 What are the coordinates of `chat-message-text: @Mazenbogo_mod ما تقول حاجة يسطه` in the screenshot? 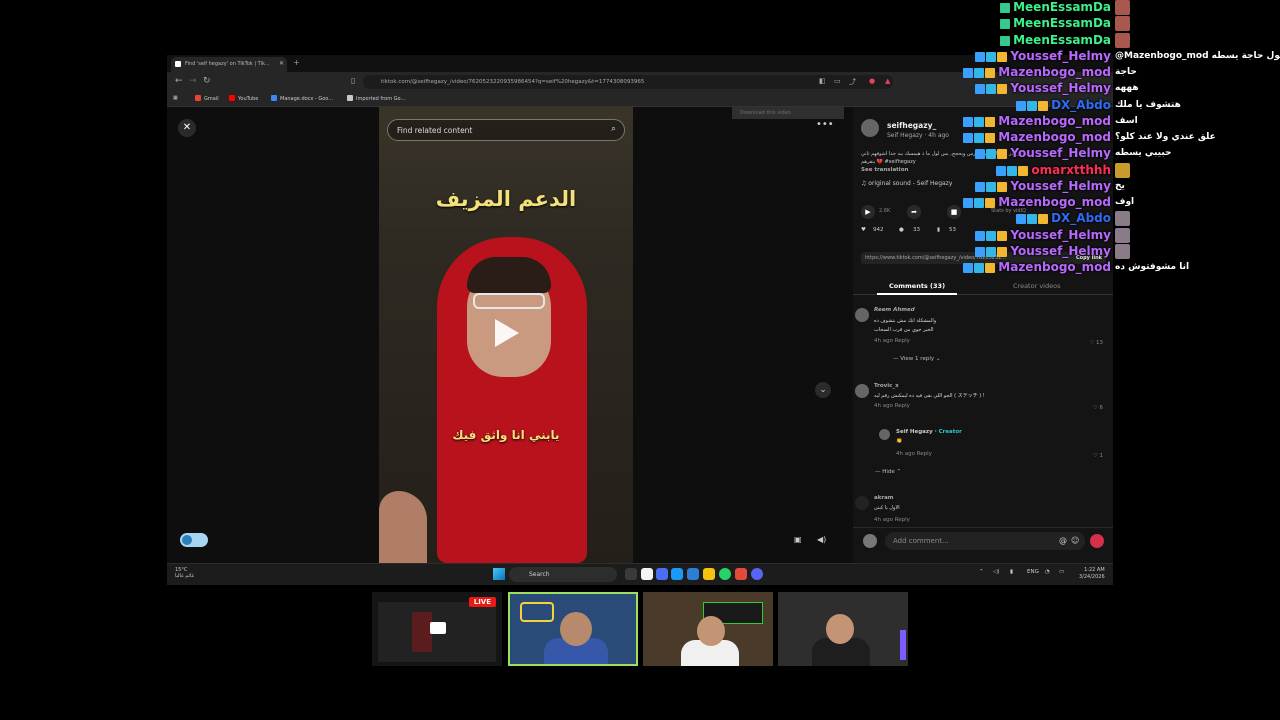 It's located at (1197, 55).